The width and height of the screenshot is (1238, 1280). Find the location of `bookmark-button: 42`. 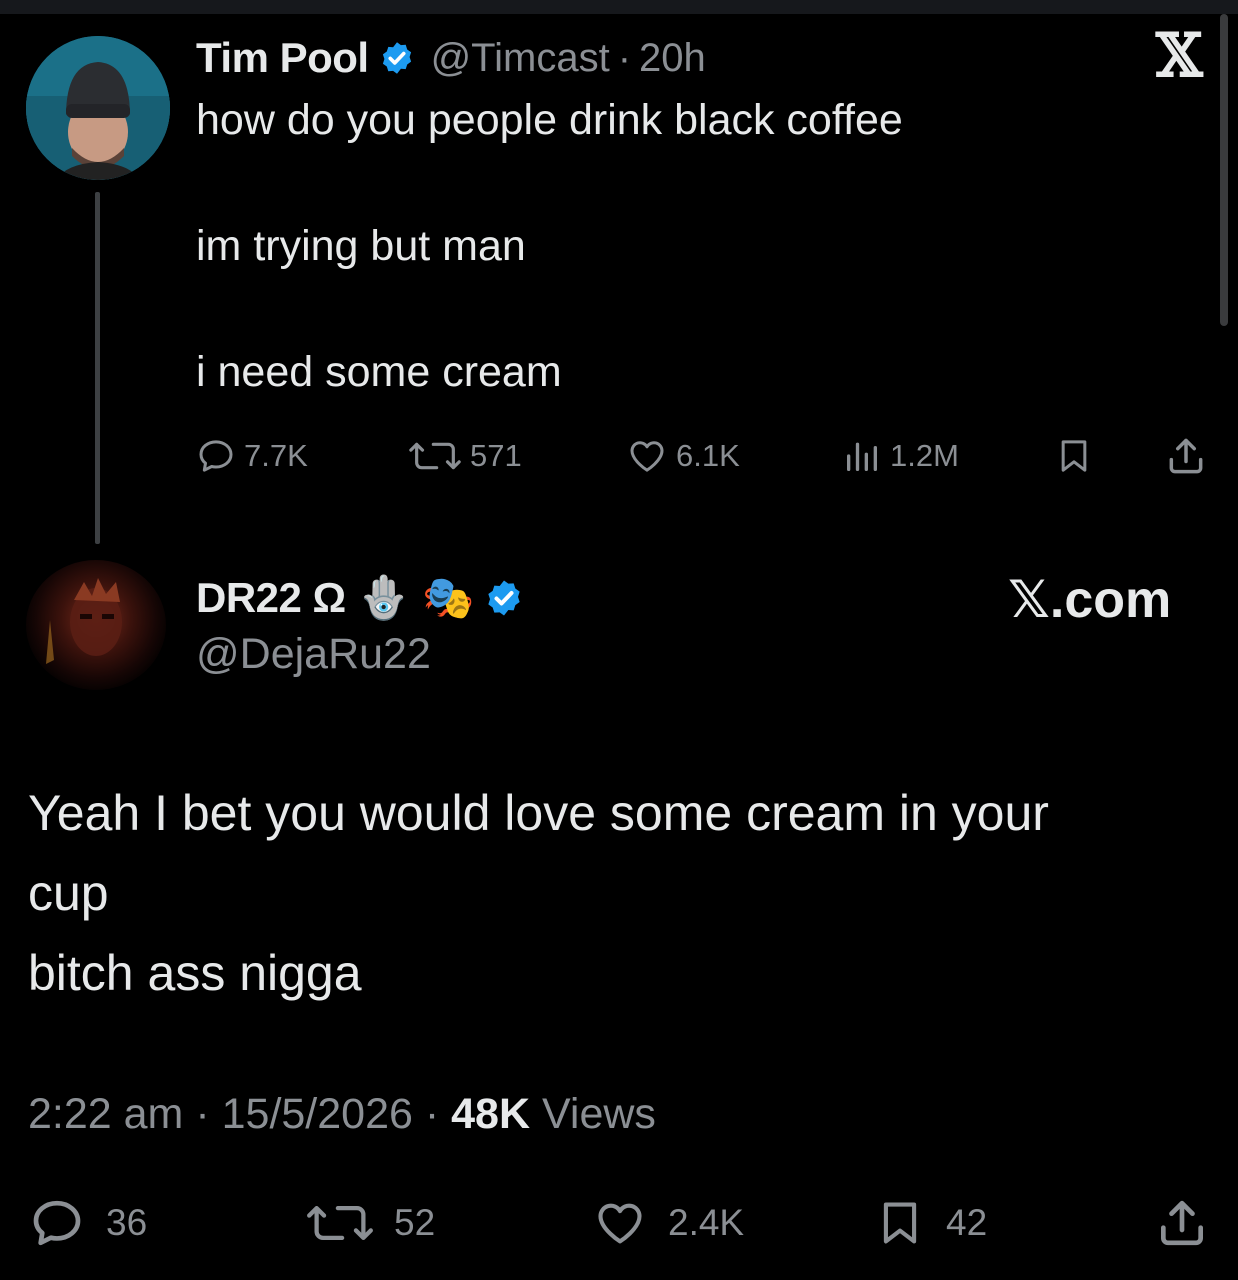

bookmark-button: 42 is located at coordinates (930, 1223).